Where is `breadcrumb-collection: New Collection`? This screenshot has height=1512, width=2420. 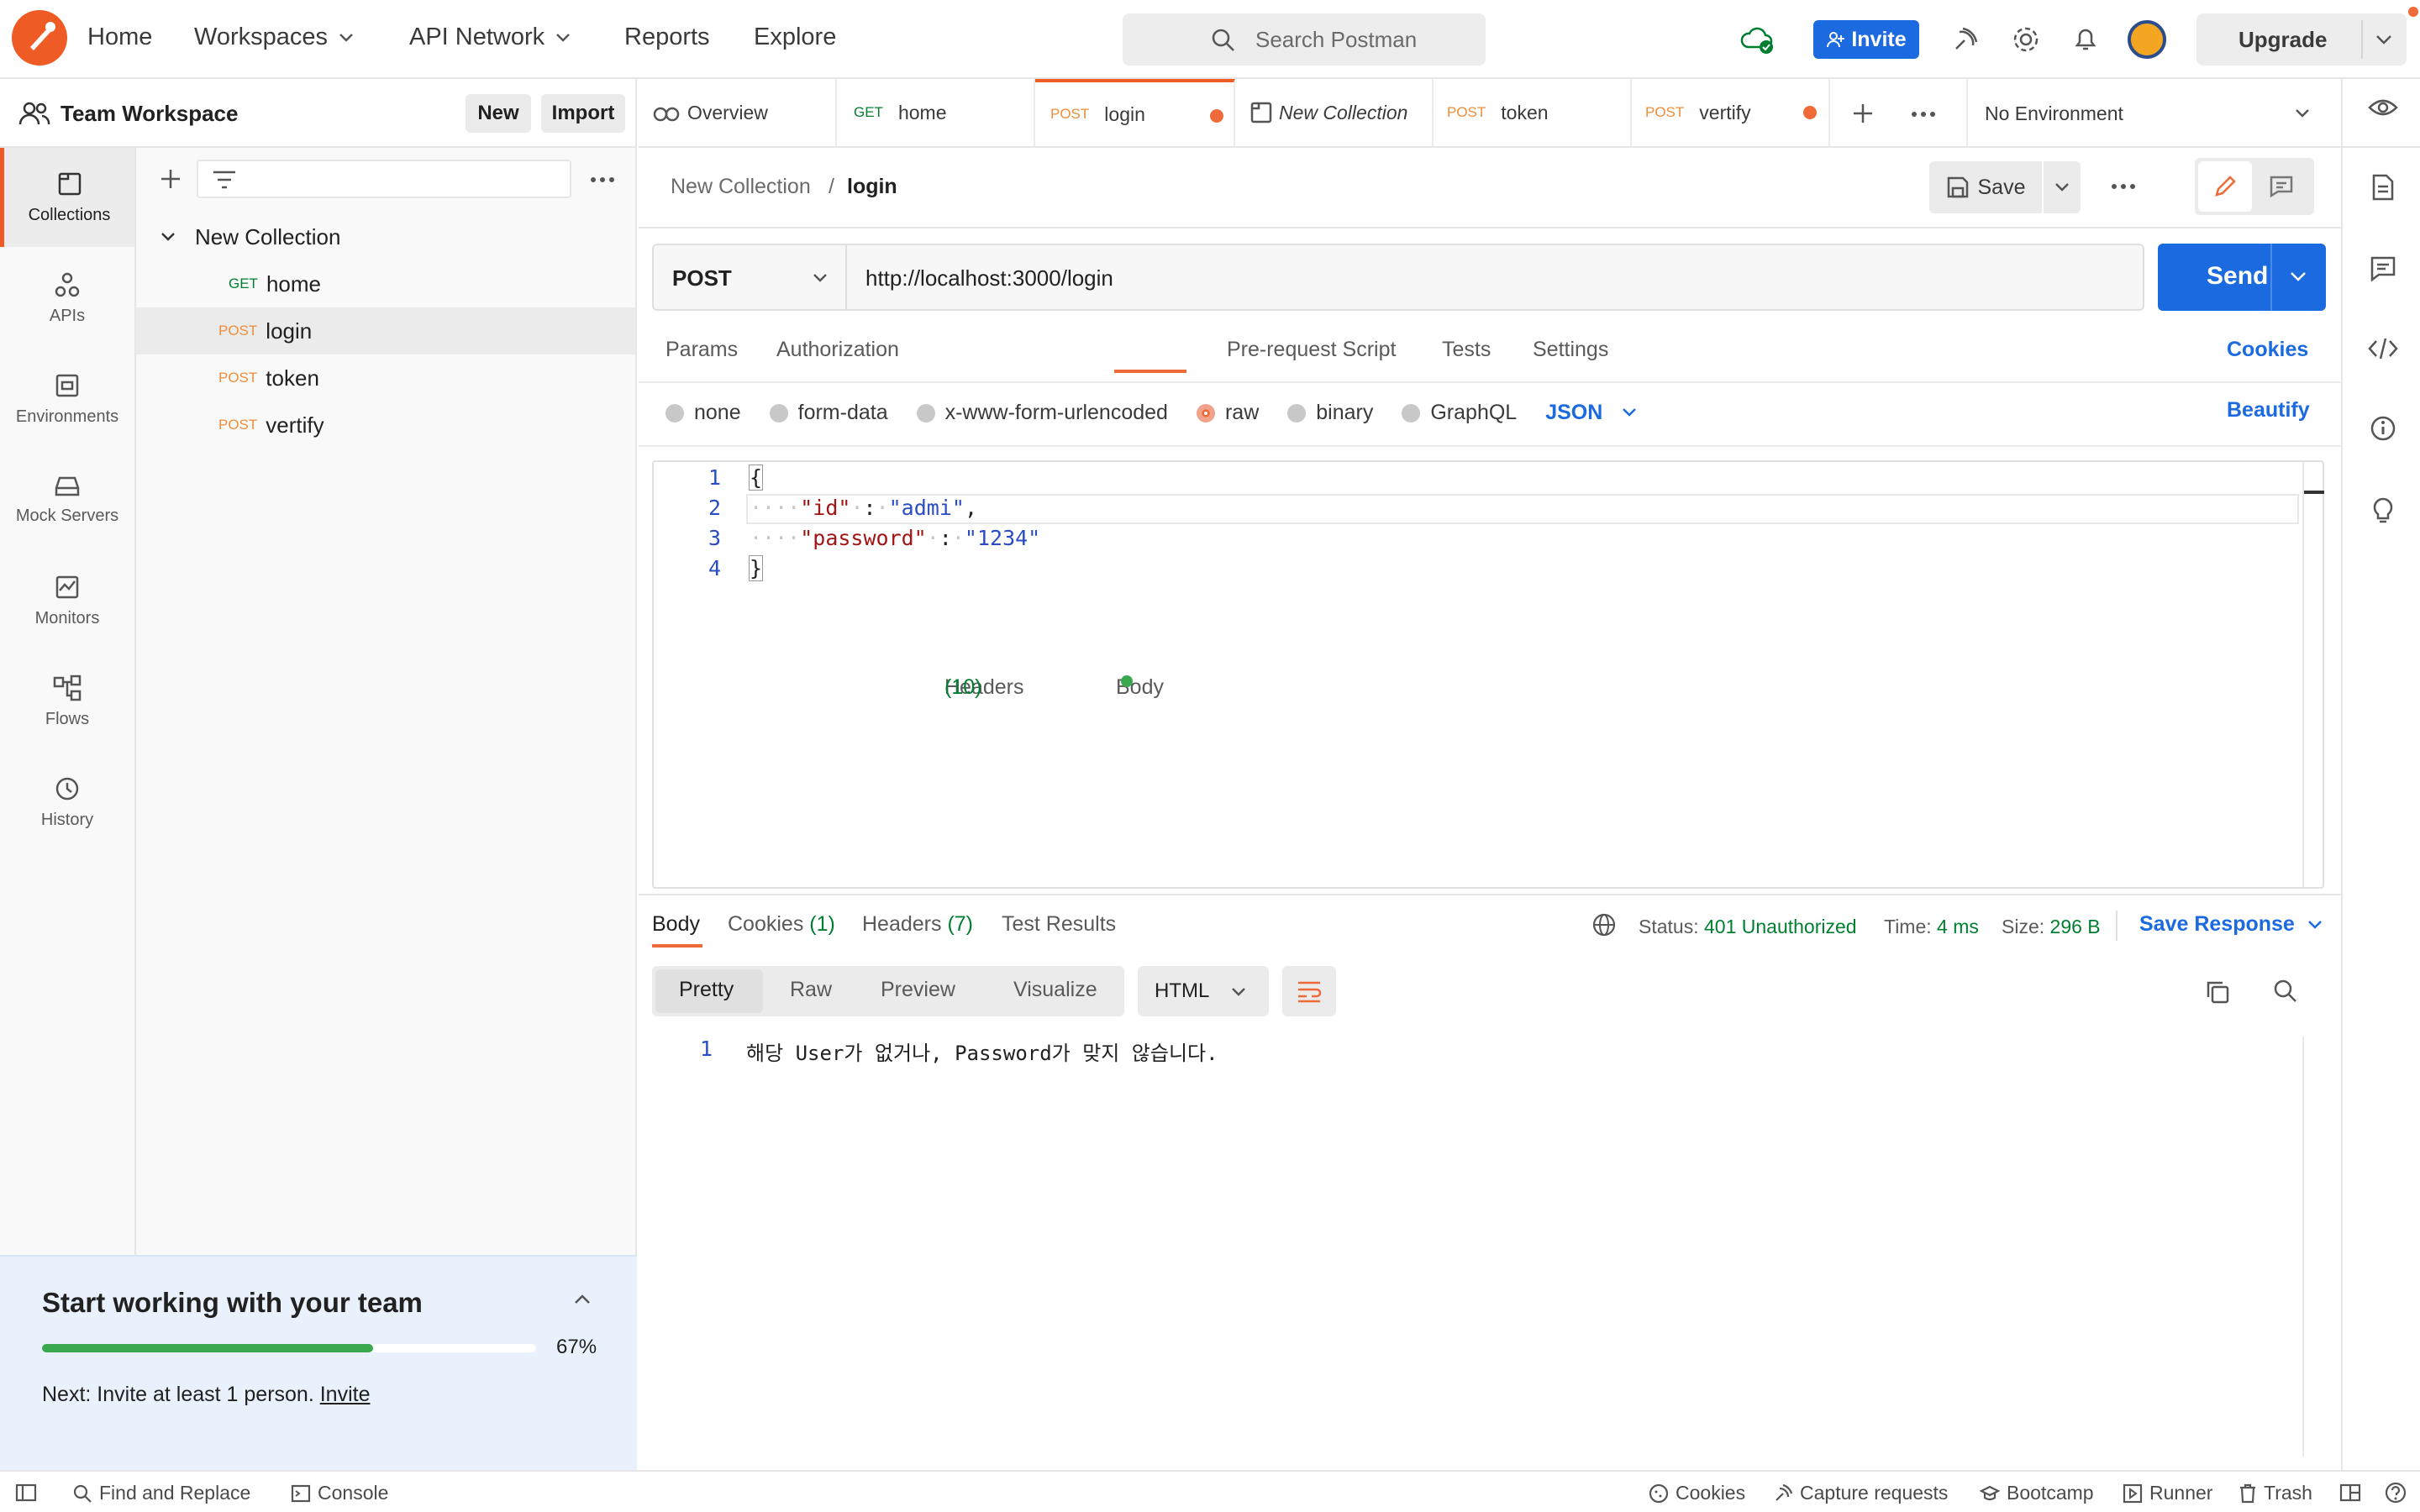 breadcrumb-collection: New Collection is located at coordinates (741, 187).